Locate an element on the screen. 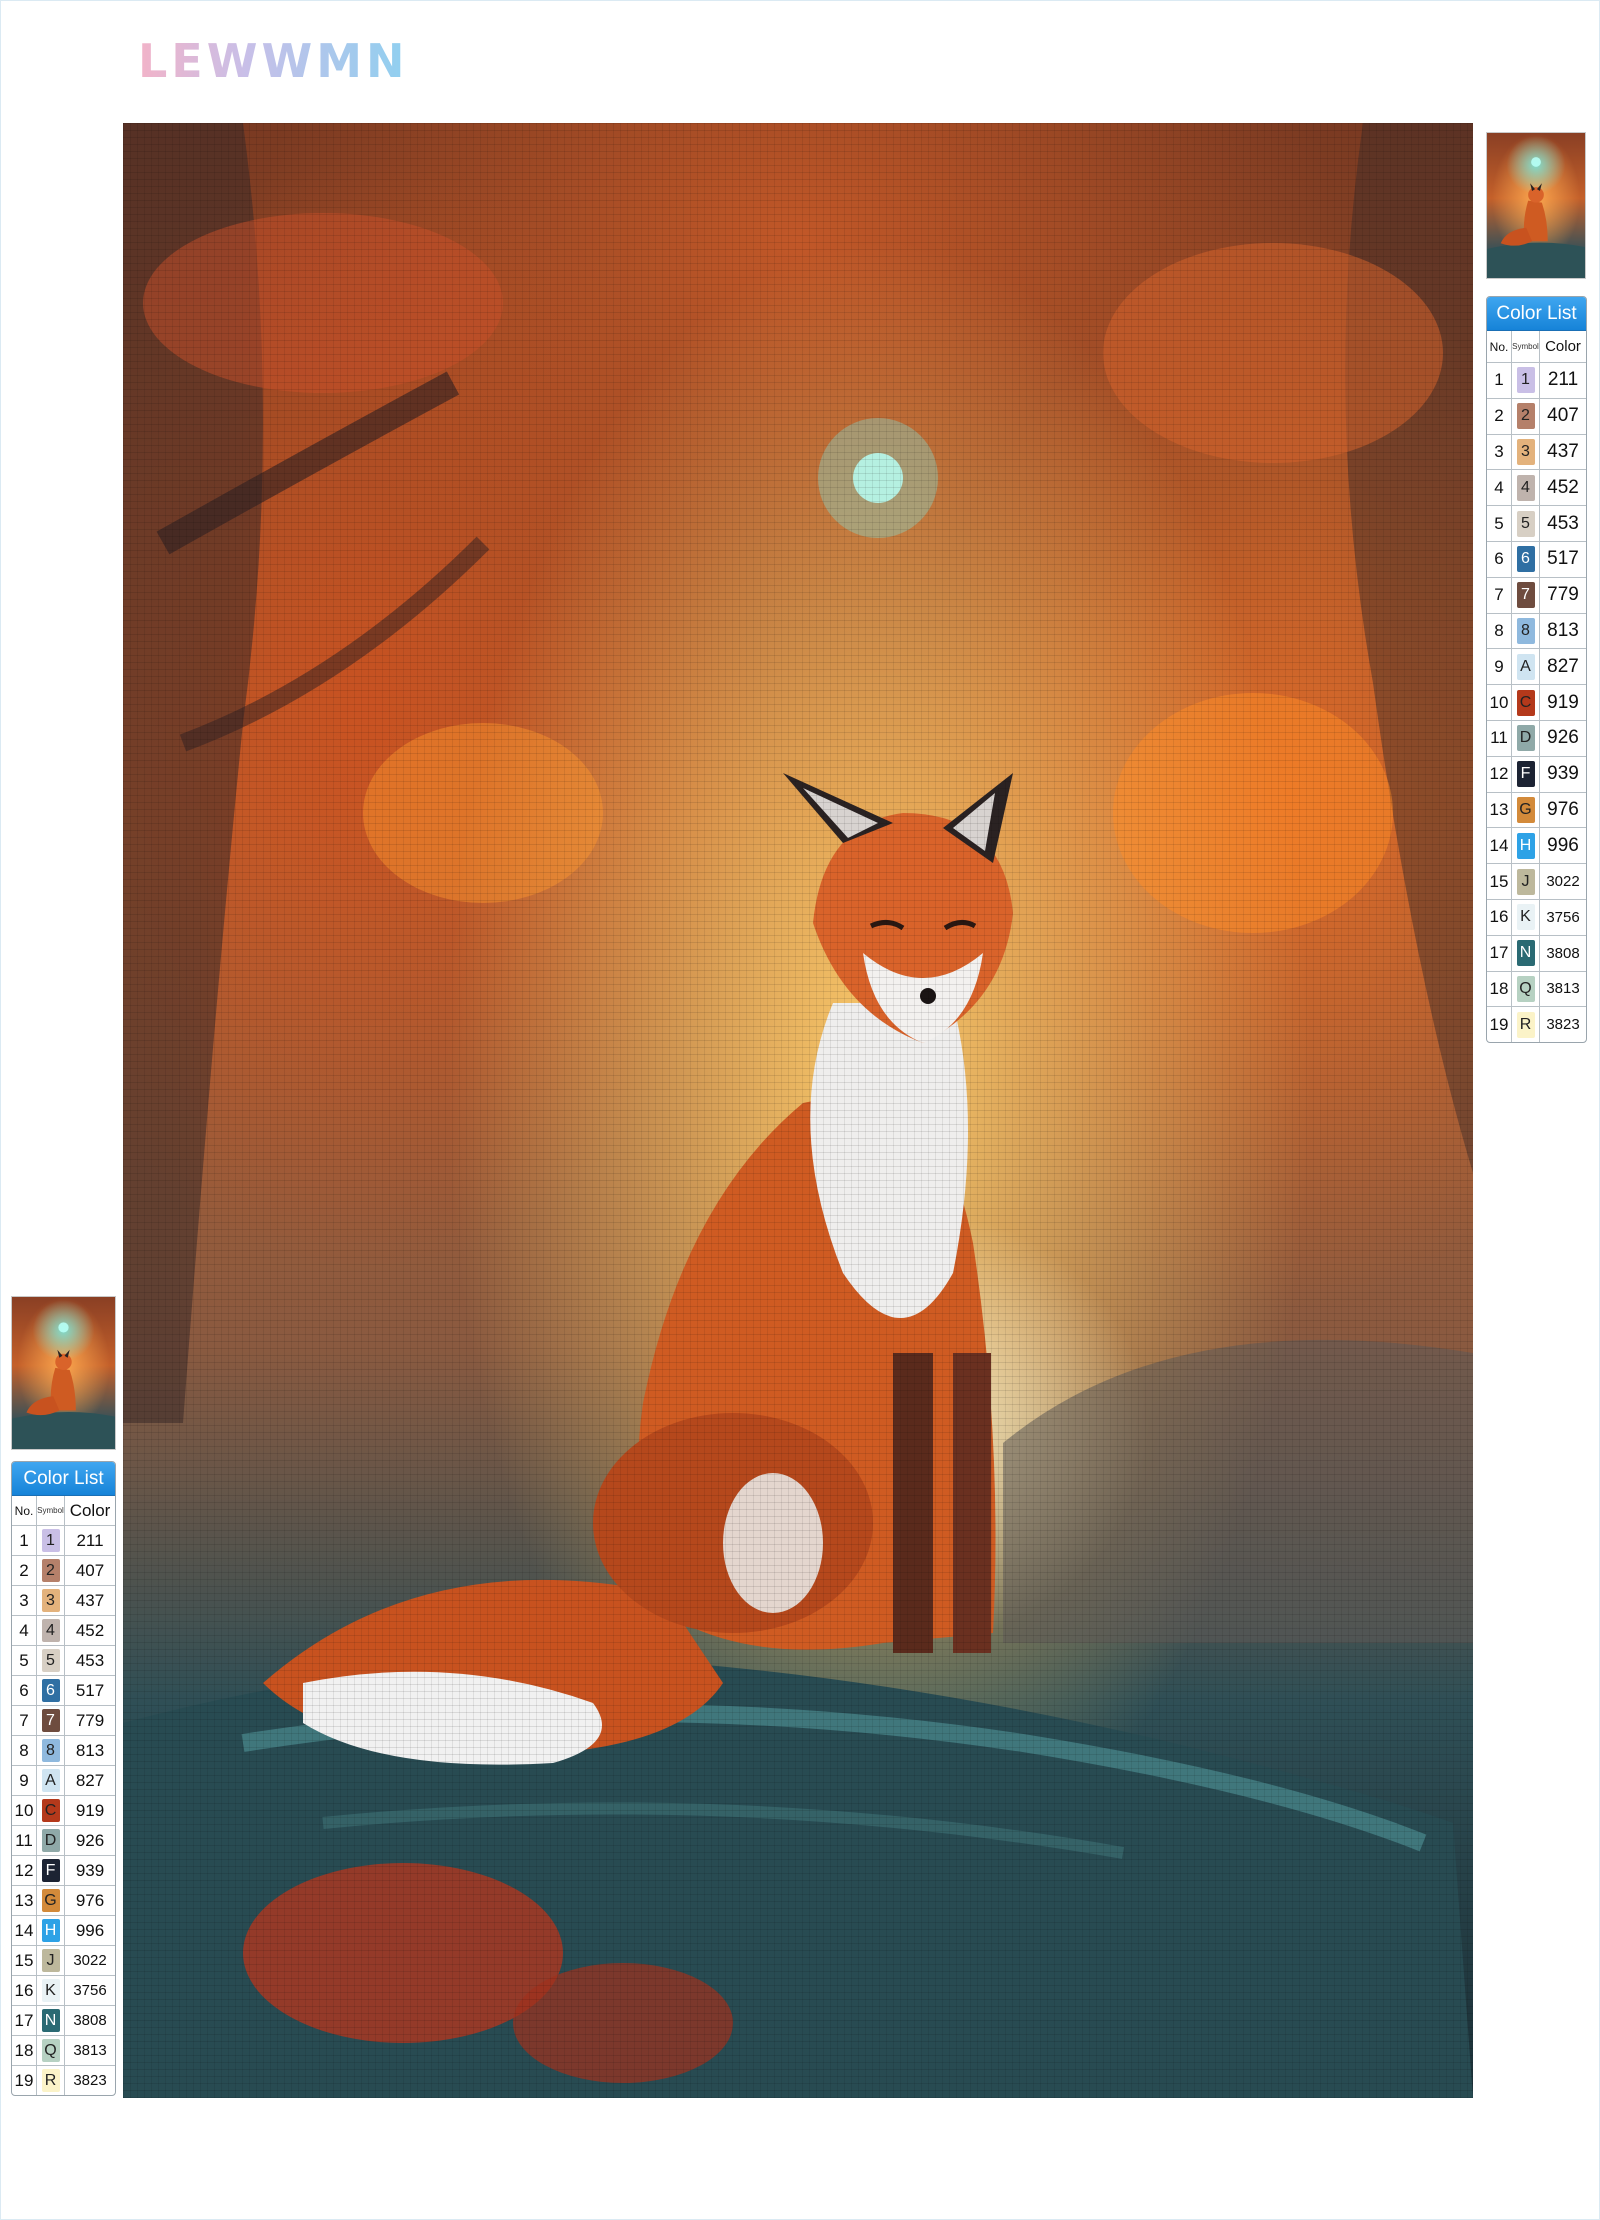  color-swatch: K is located at coordinates (50, 1990).